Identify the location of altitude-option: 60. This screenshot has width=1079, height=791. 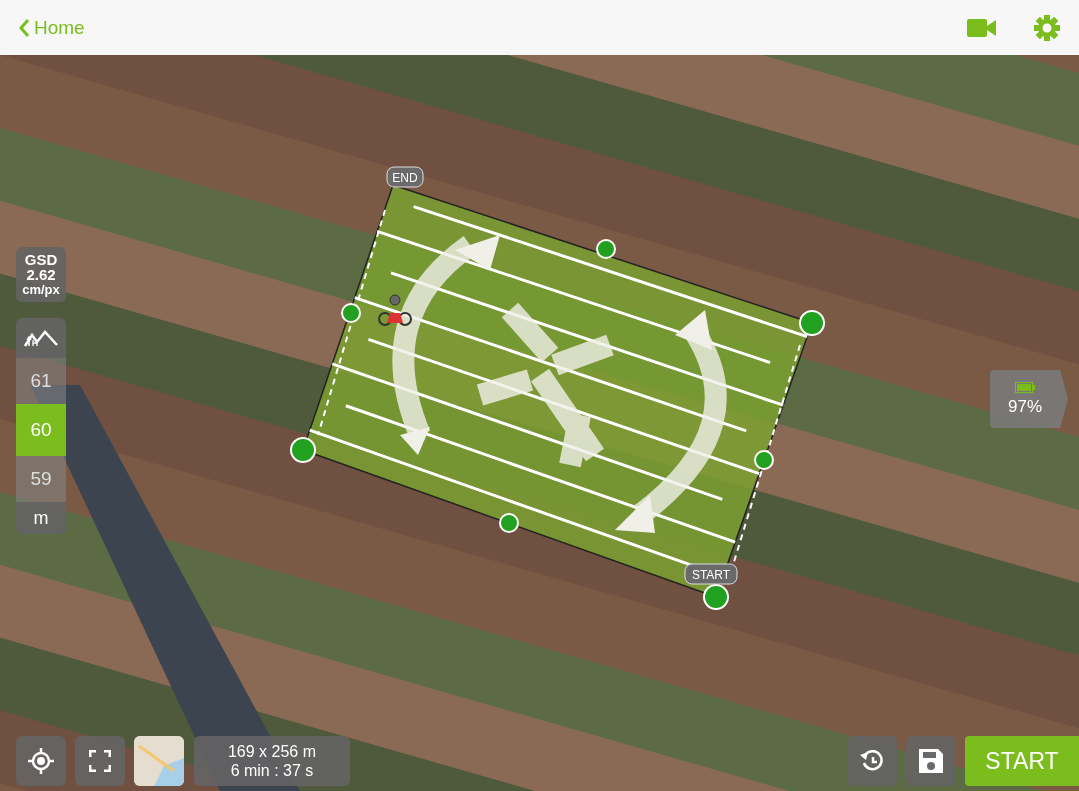
(41, 430).